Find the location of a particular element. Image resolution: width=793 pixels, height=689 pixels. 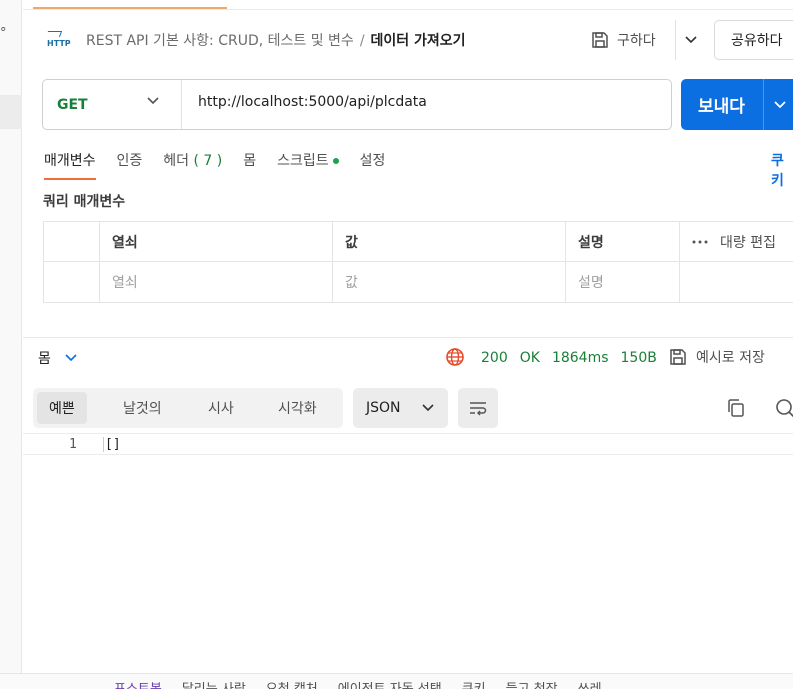

tab-headers: 헤더 ( 7 ) is located at coordinates (192, 165).